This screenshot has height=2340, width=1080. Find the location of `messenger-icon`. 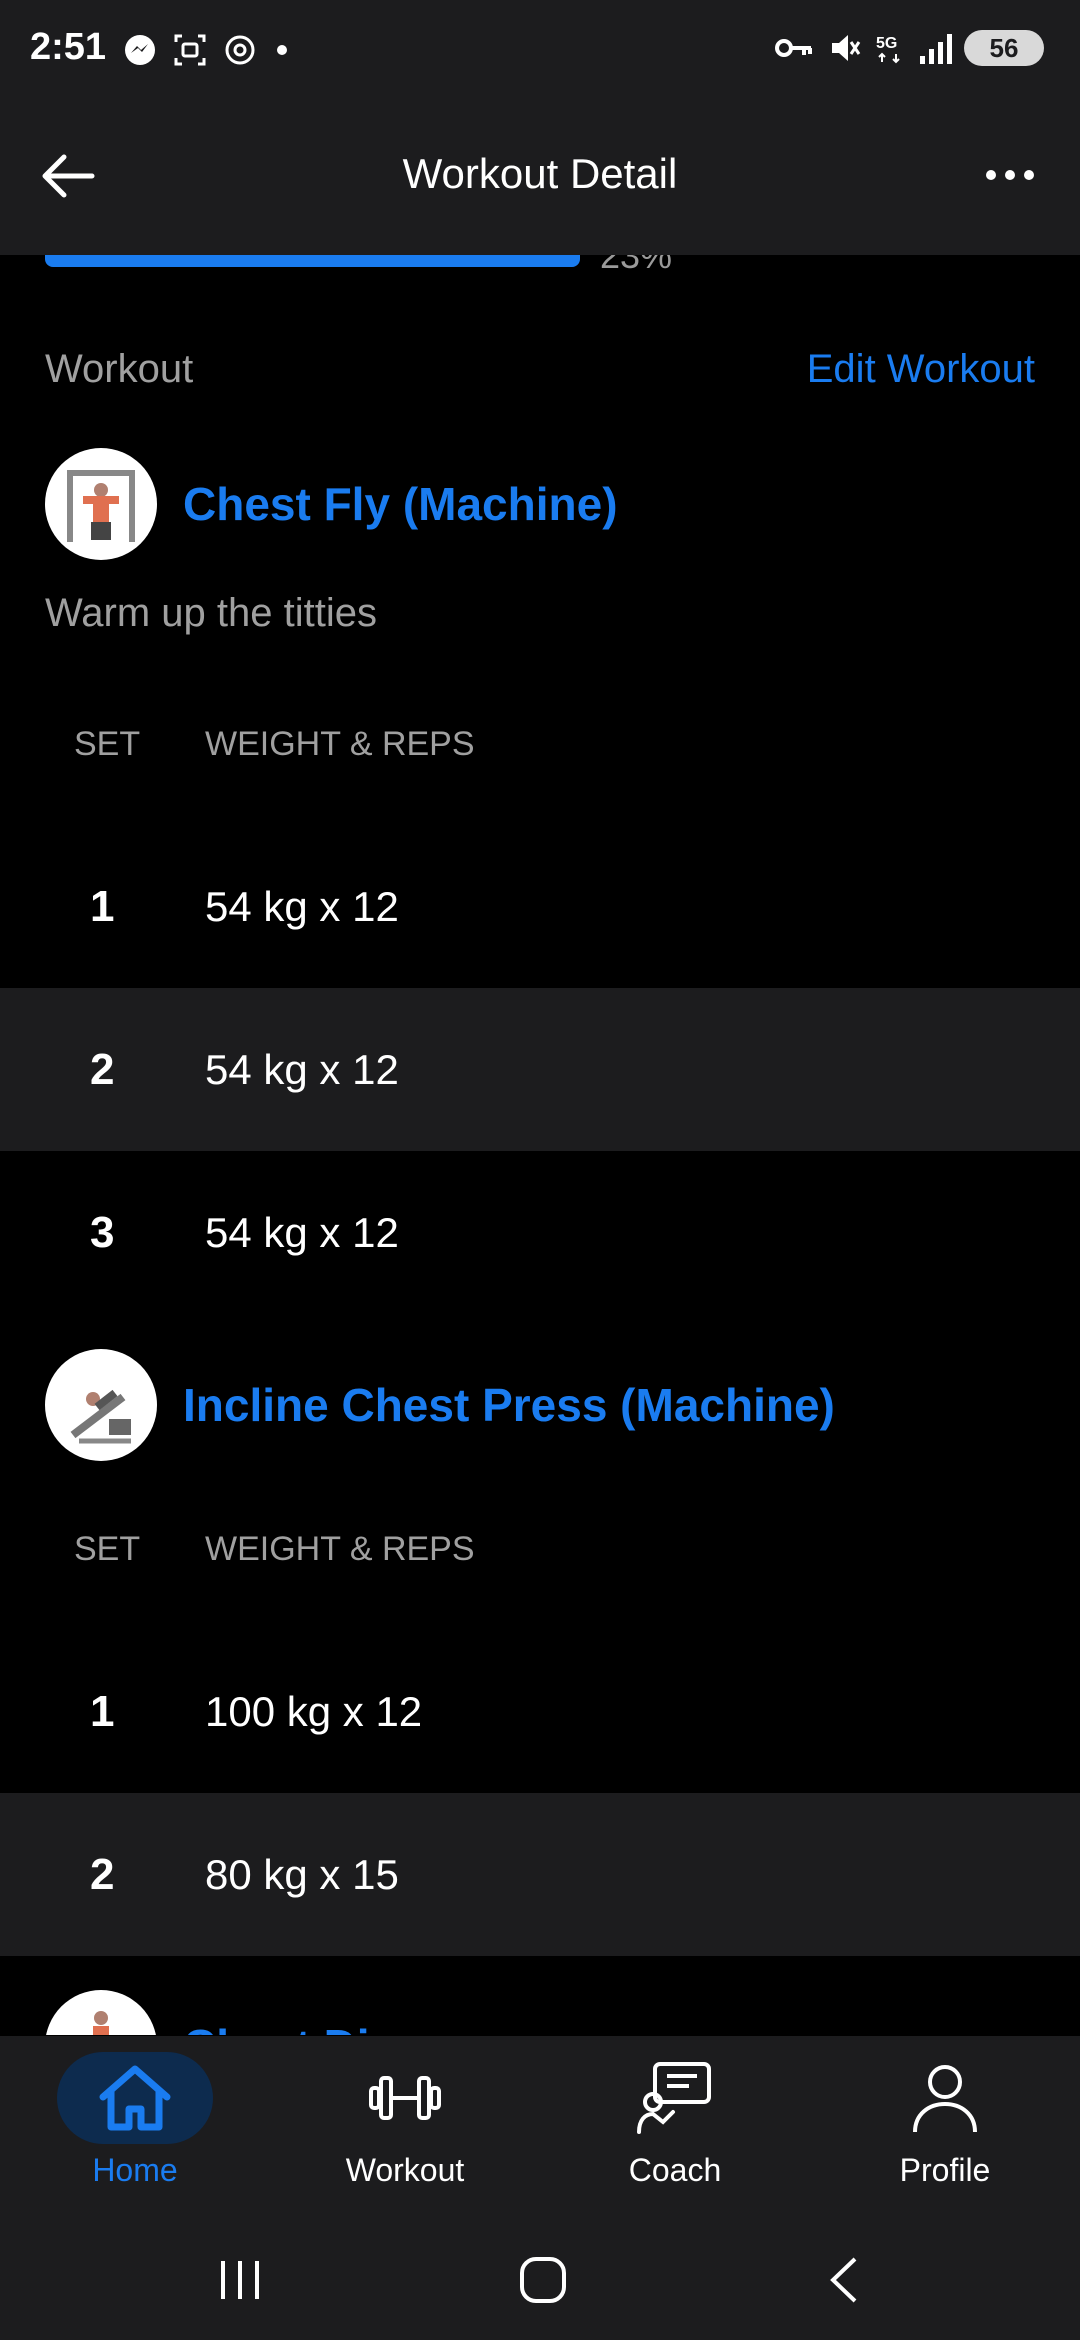

messenger-icon is located at coordinates (140, 50).